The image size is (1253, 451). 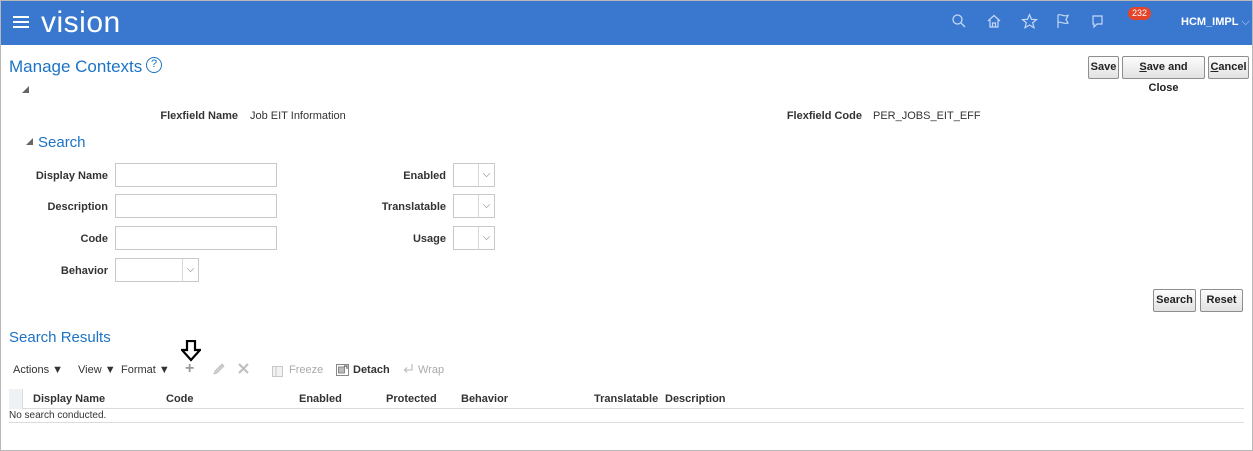 I want to click on delete-x-icon, so click(x=243, y=370).